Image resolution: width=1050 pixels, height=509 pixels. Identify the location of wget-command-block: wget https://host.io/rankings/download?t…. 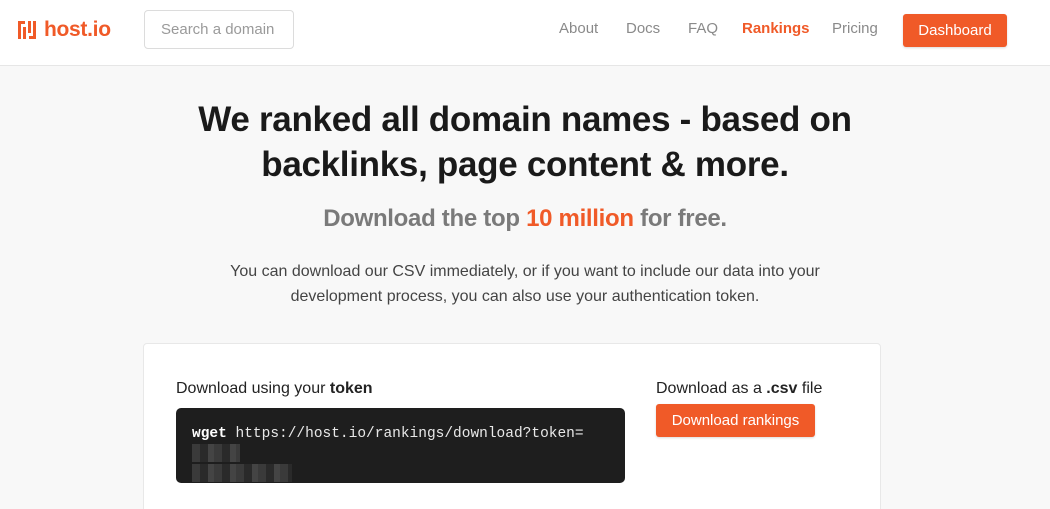
(400, 445).